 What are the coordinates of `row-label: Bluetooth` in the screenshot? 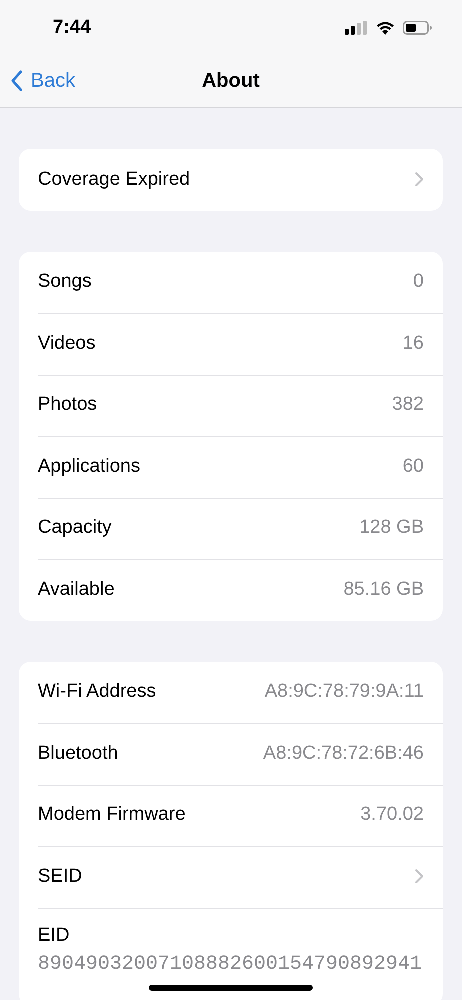 It's located at (78, 753).